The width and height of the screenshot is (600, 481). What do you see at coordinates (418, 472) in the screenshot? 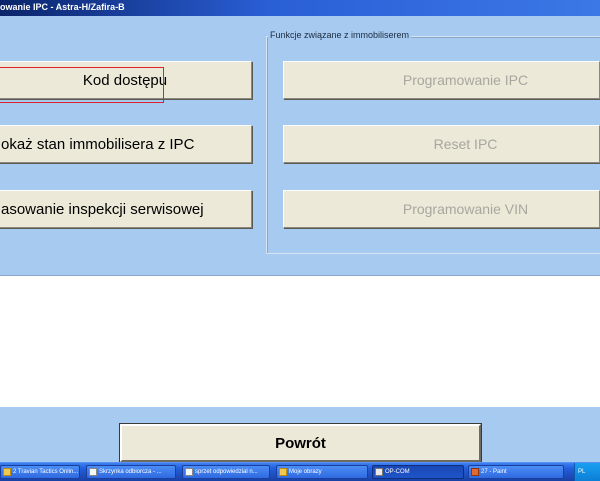
I see `taskbar-item-opcom: OP-COM` at bounding box center [418, 472].